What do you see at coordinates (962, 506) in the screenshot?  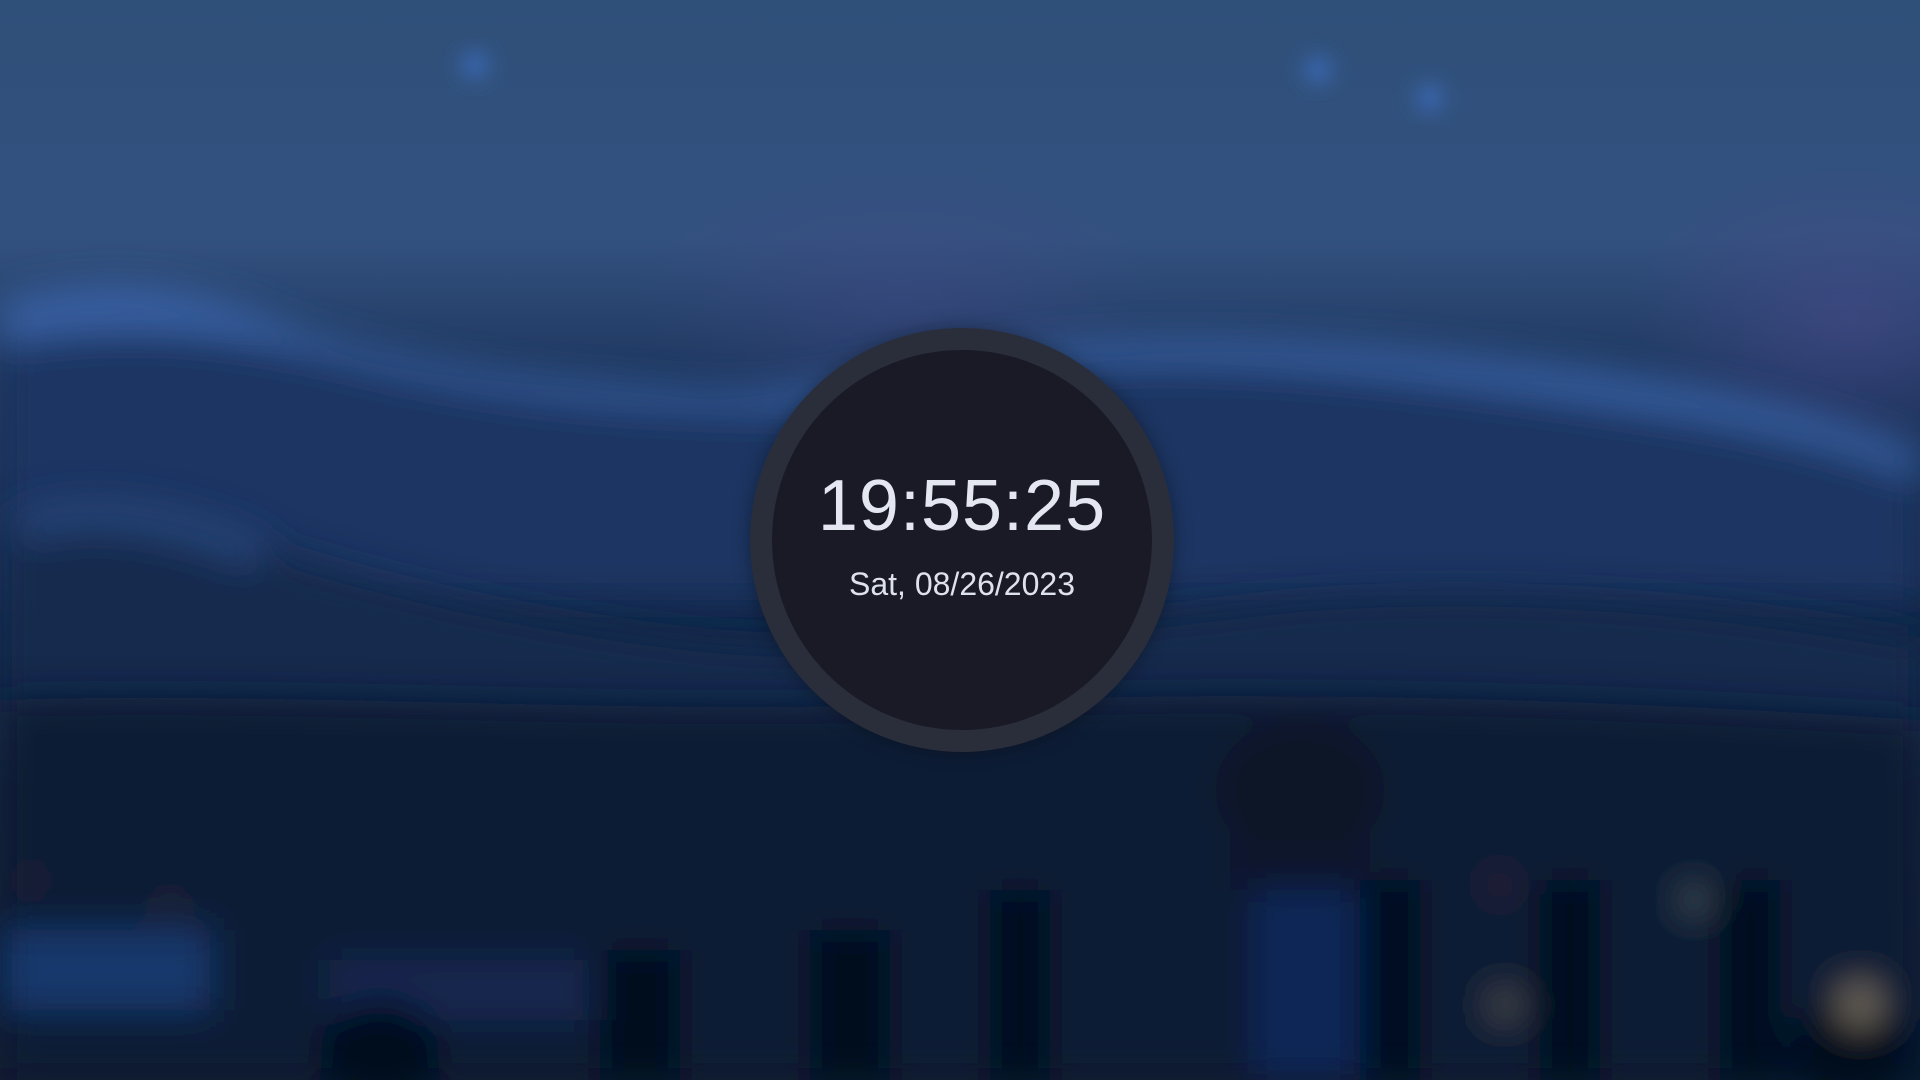 I see `clock-time: 19:55:25` at bounding box center [962, 506].